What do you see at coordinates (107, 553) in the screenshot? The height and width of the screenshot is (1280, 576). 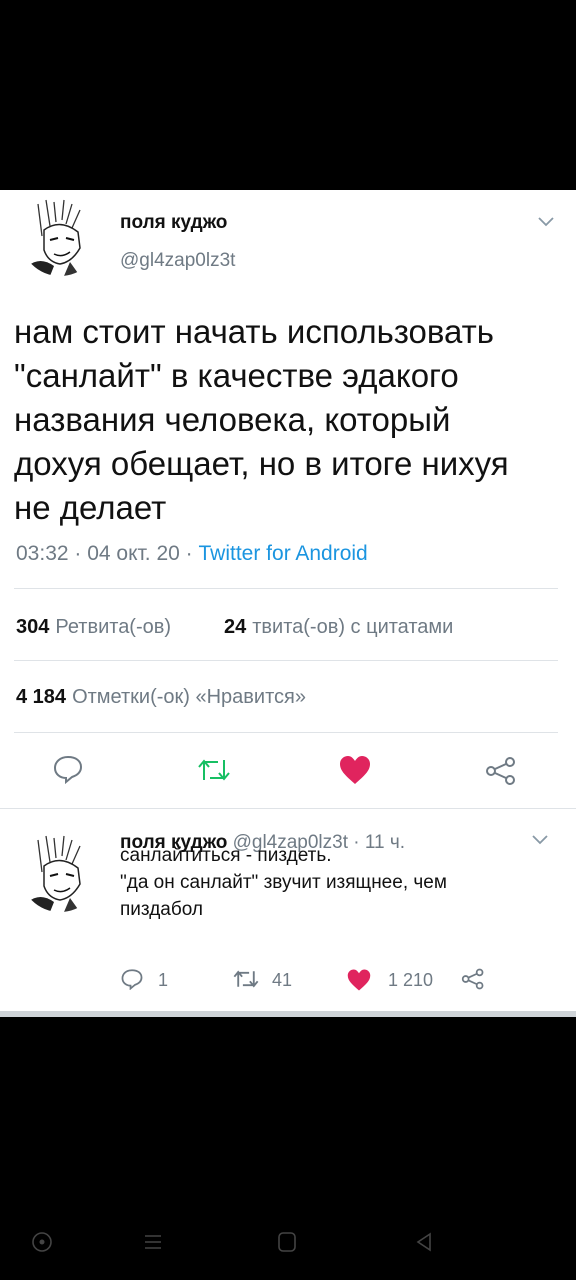 I see `tweet-time: 03:32 · 04 окт. 20 ·` at bounding box center [107, 553].